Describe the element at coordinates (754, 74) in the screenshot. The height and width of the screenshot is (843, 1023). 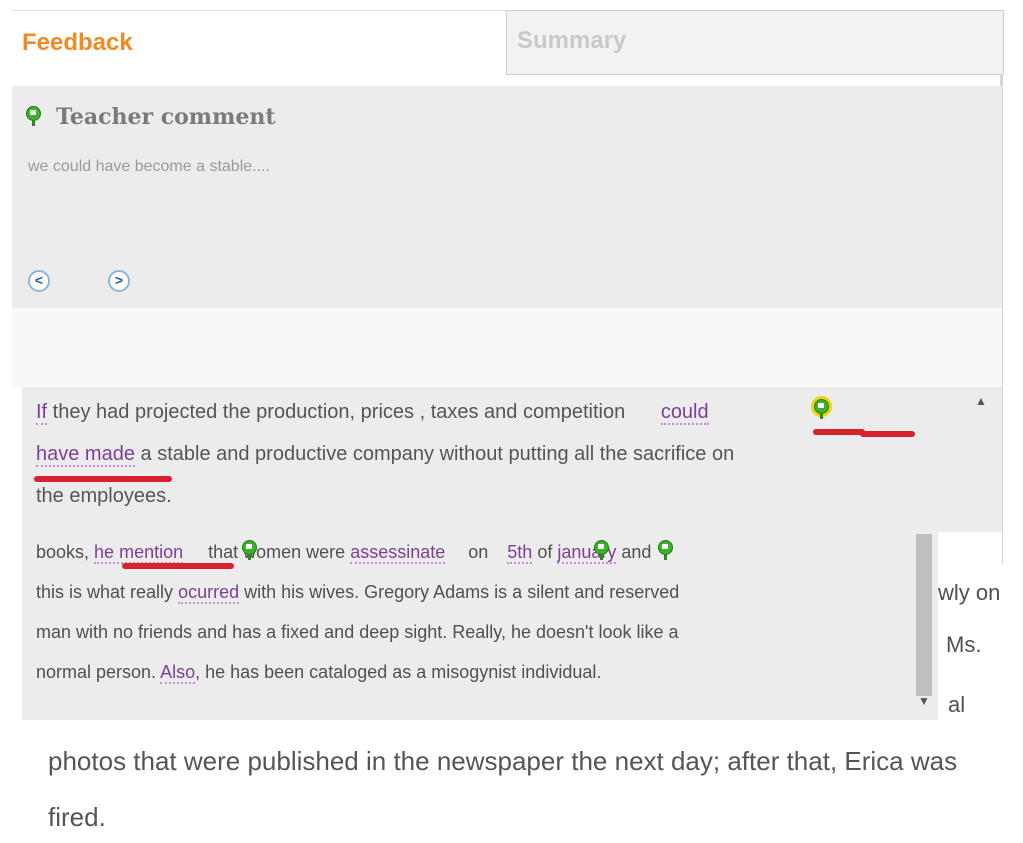
I see `tab-divider` at that location.